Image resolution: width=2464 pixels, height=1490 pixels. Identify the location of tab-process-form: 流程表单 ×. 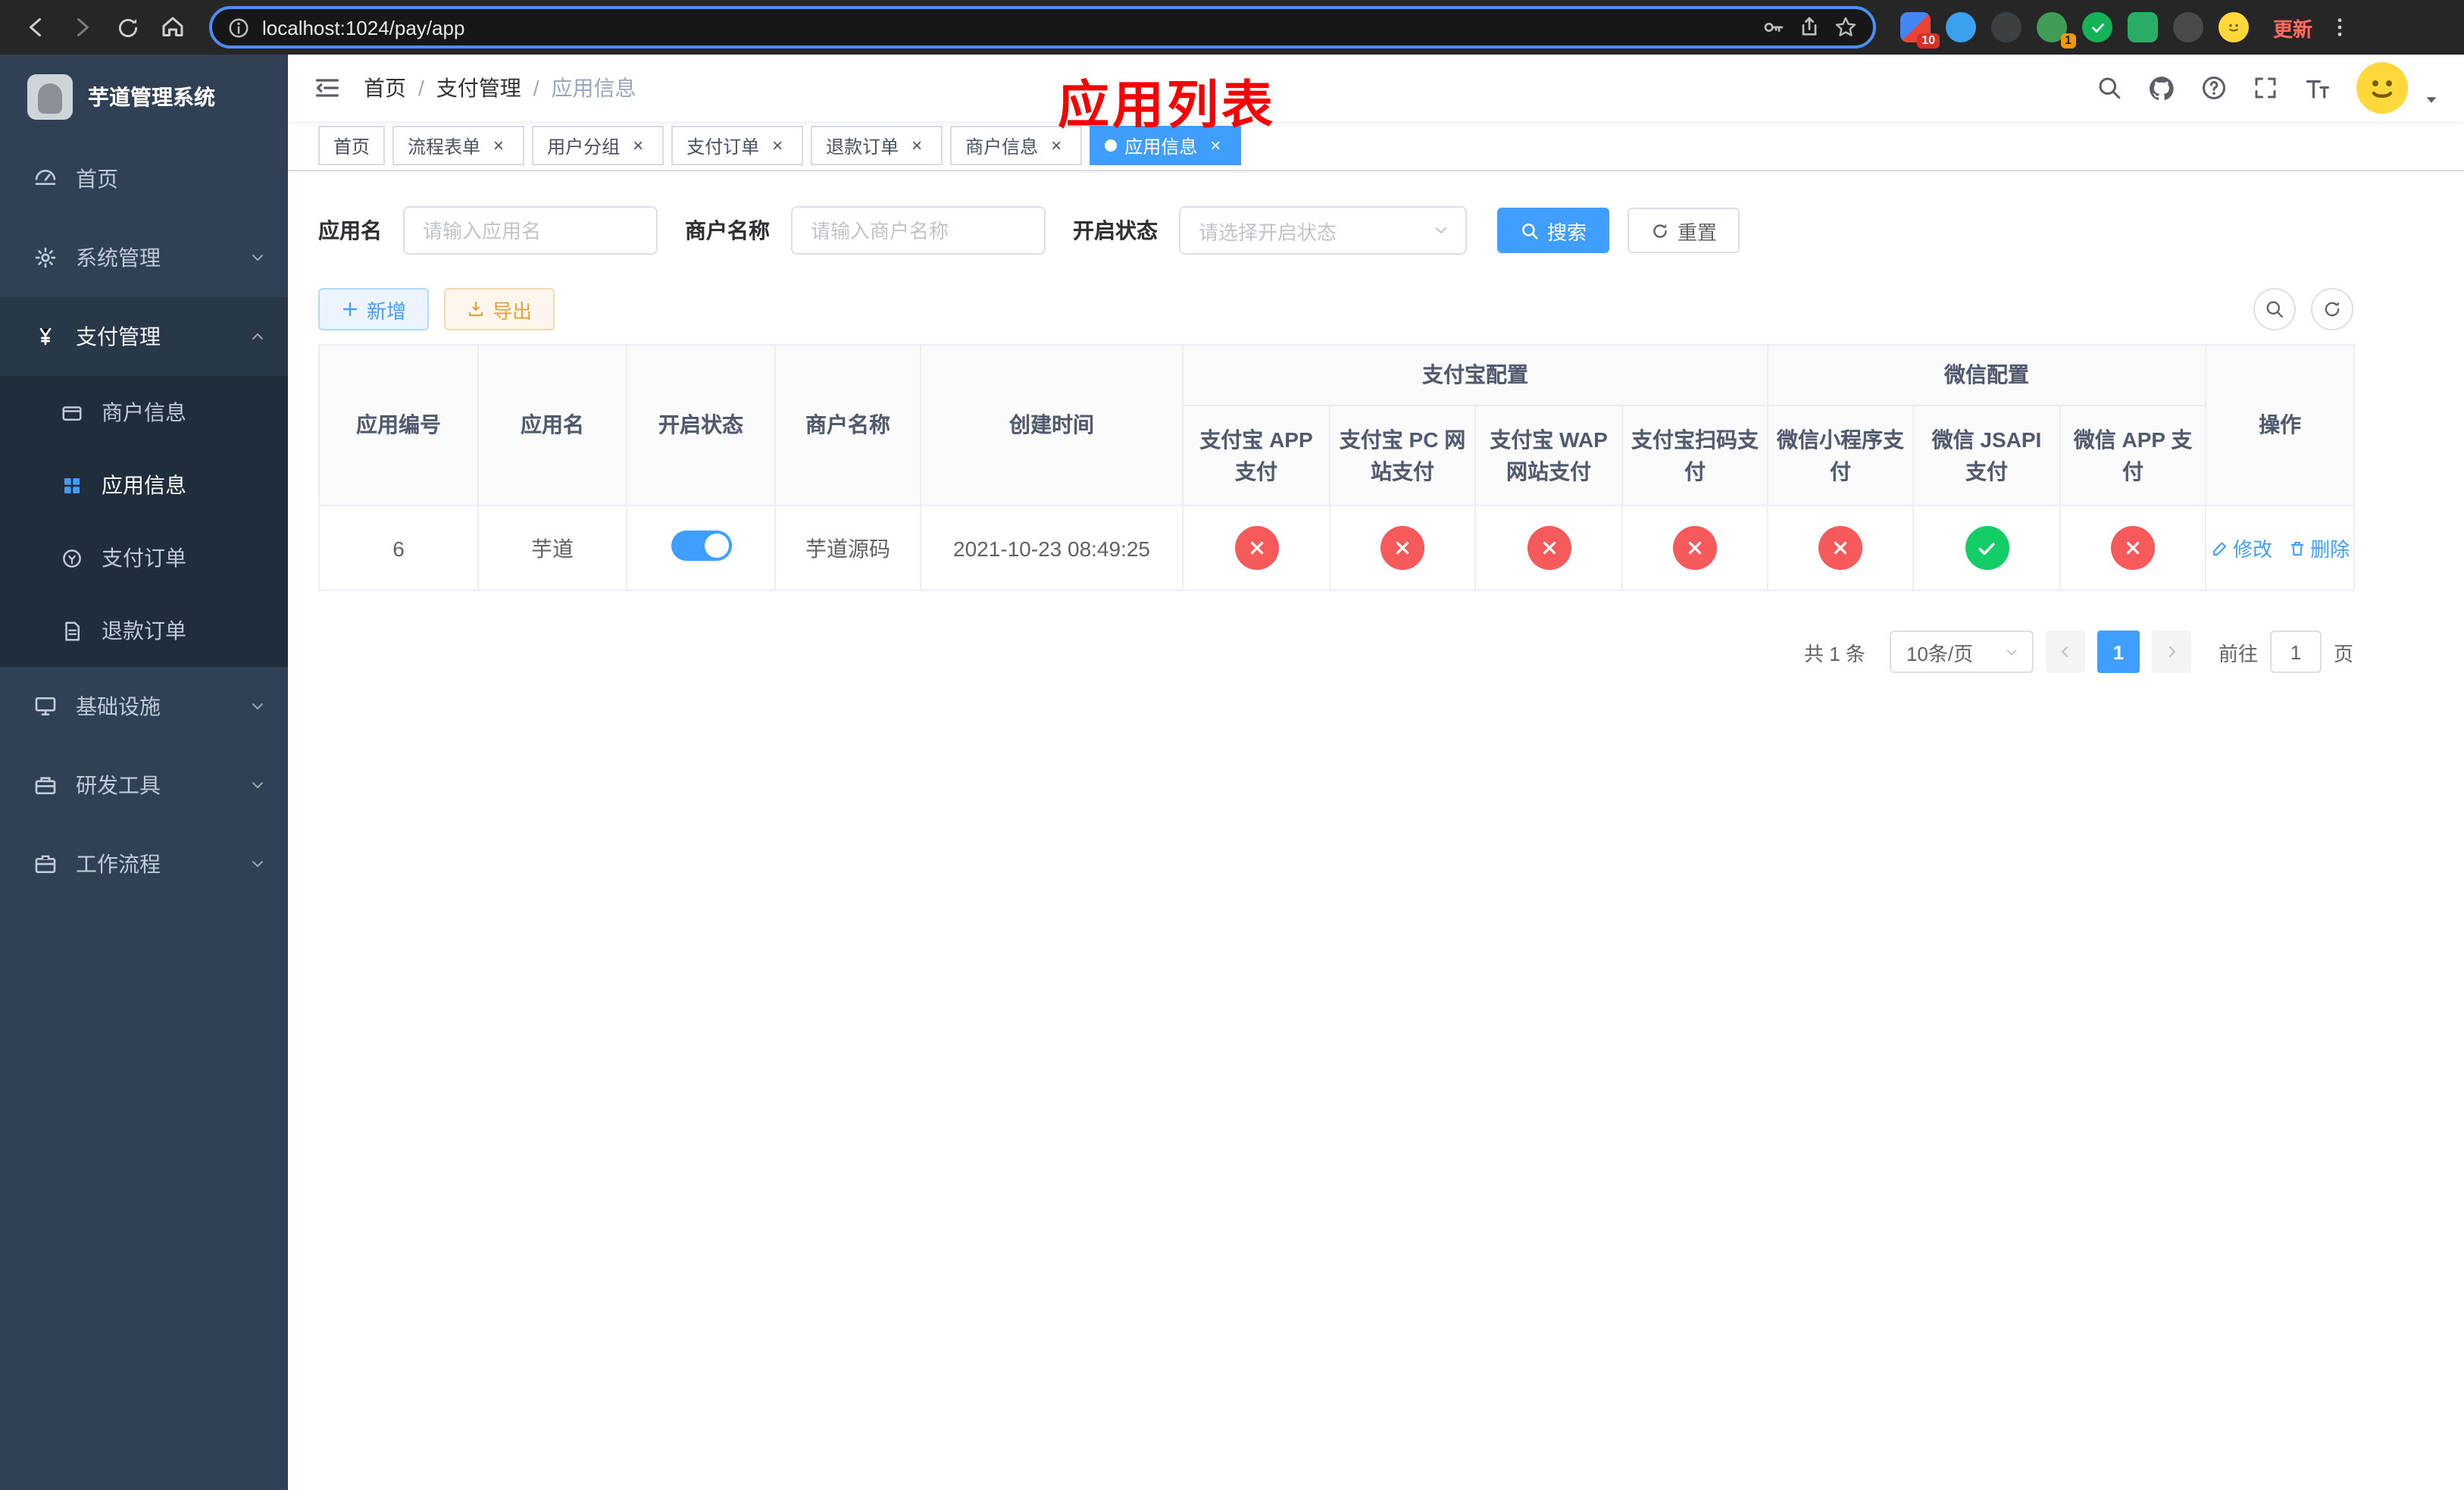
(458, 145).